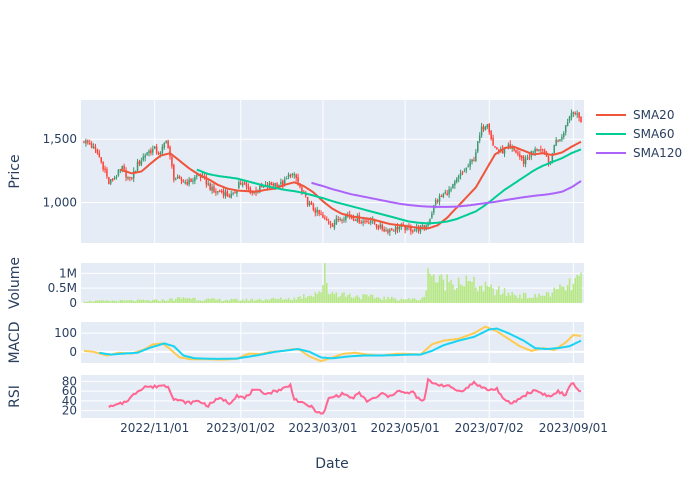 This screenshot has width=700, height=500. I want to click on legend-item-sma20: SMA20, so click(635, 115).